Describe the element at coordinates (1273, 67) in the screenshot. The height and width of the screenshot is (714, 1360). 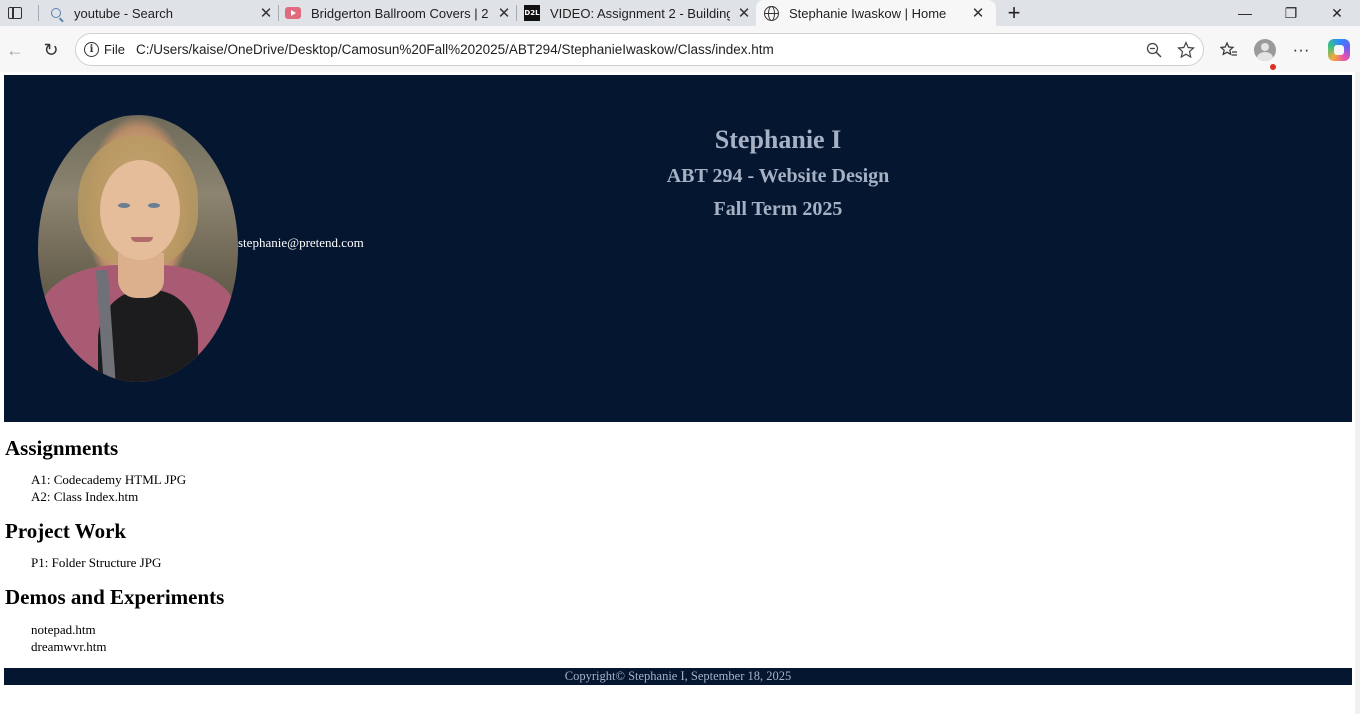
I see `notification-dot` at that location.